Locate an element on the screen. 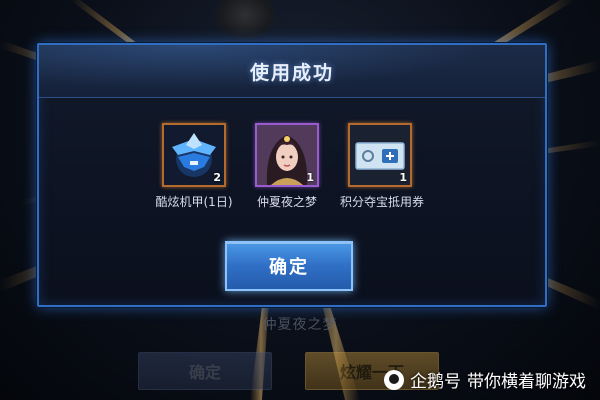 Image resolution: width=600 pixels, height=400 pixels. dialog-header: 使用成功 is located at coordinates (292, 71).